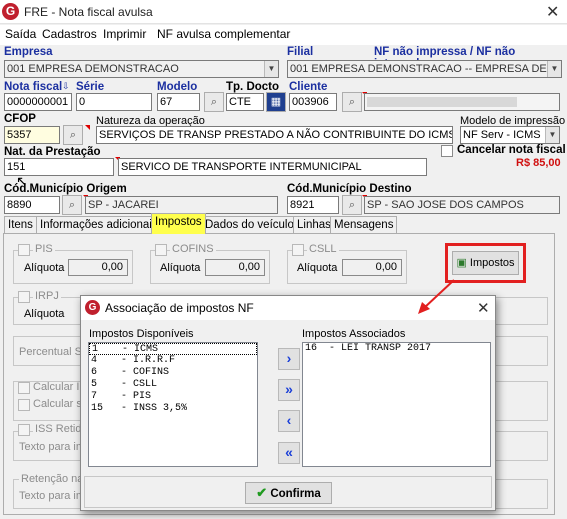 The width and height of the screenshot is (567, 519). What do you see at coordinates (47, 296) in the screenshot?
I see `irpj-label: IRPJ` at bounding box center [47, 296].